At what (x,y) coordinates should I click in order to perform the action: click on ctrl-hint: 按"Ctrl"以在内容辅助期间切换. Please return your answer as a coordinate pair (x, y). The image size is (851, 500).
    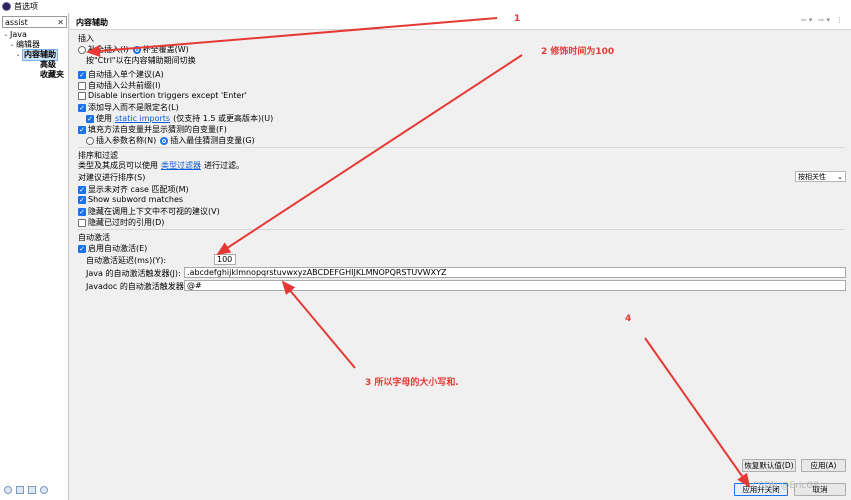
    Looking at the image, I should click on (141, 60).